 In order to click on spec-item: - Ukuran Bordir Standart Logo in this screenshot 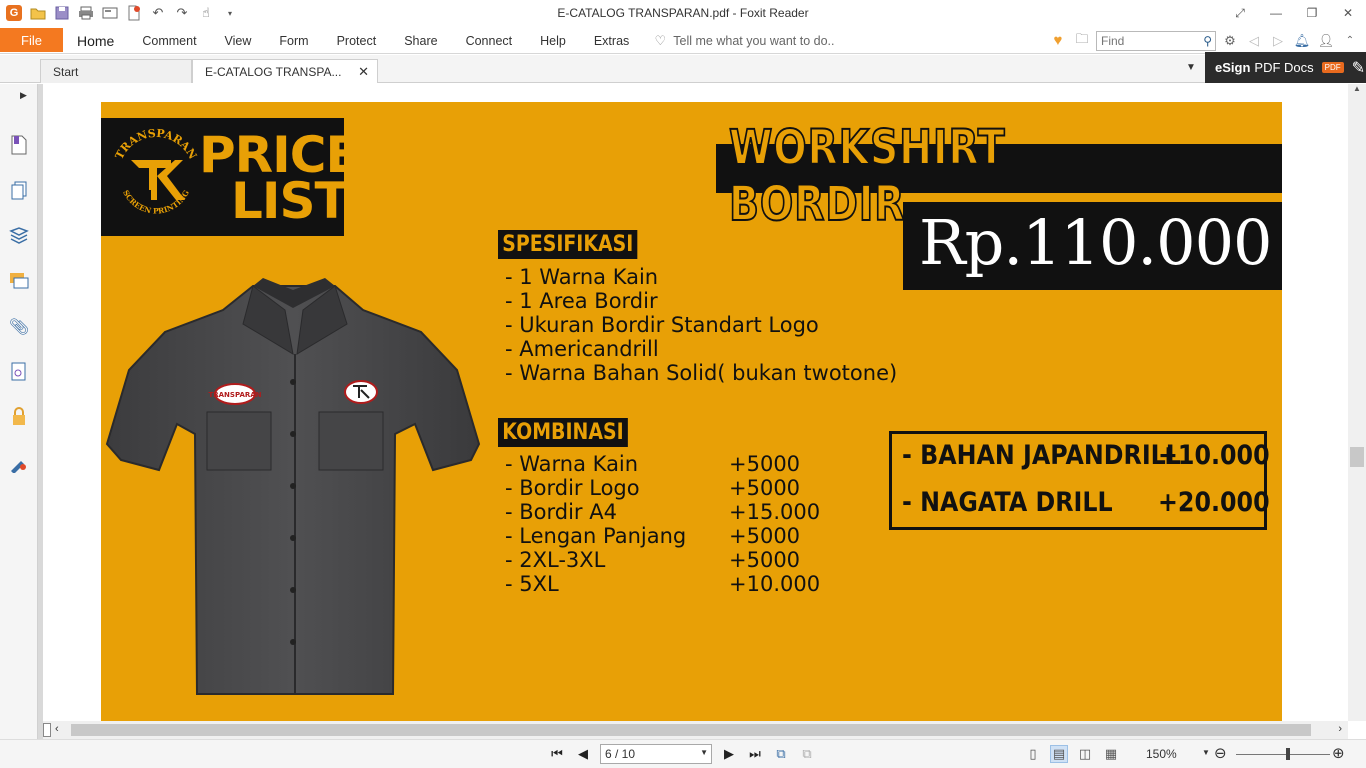, I will do `click(662, 325)`.